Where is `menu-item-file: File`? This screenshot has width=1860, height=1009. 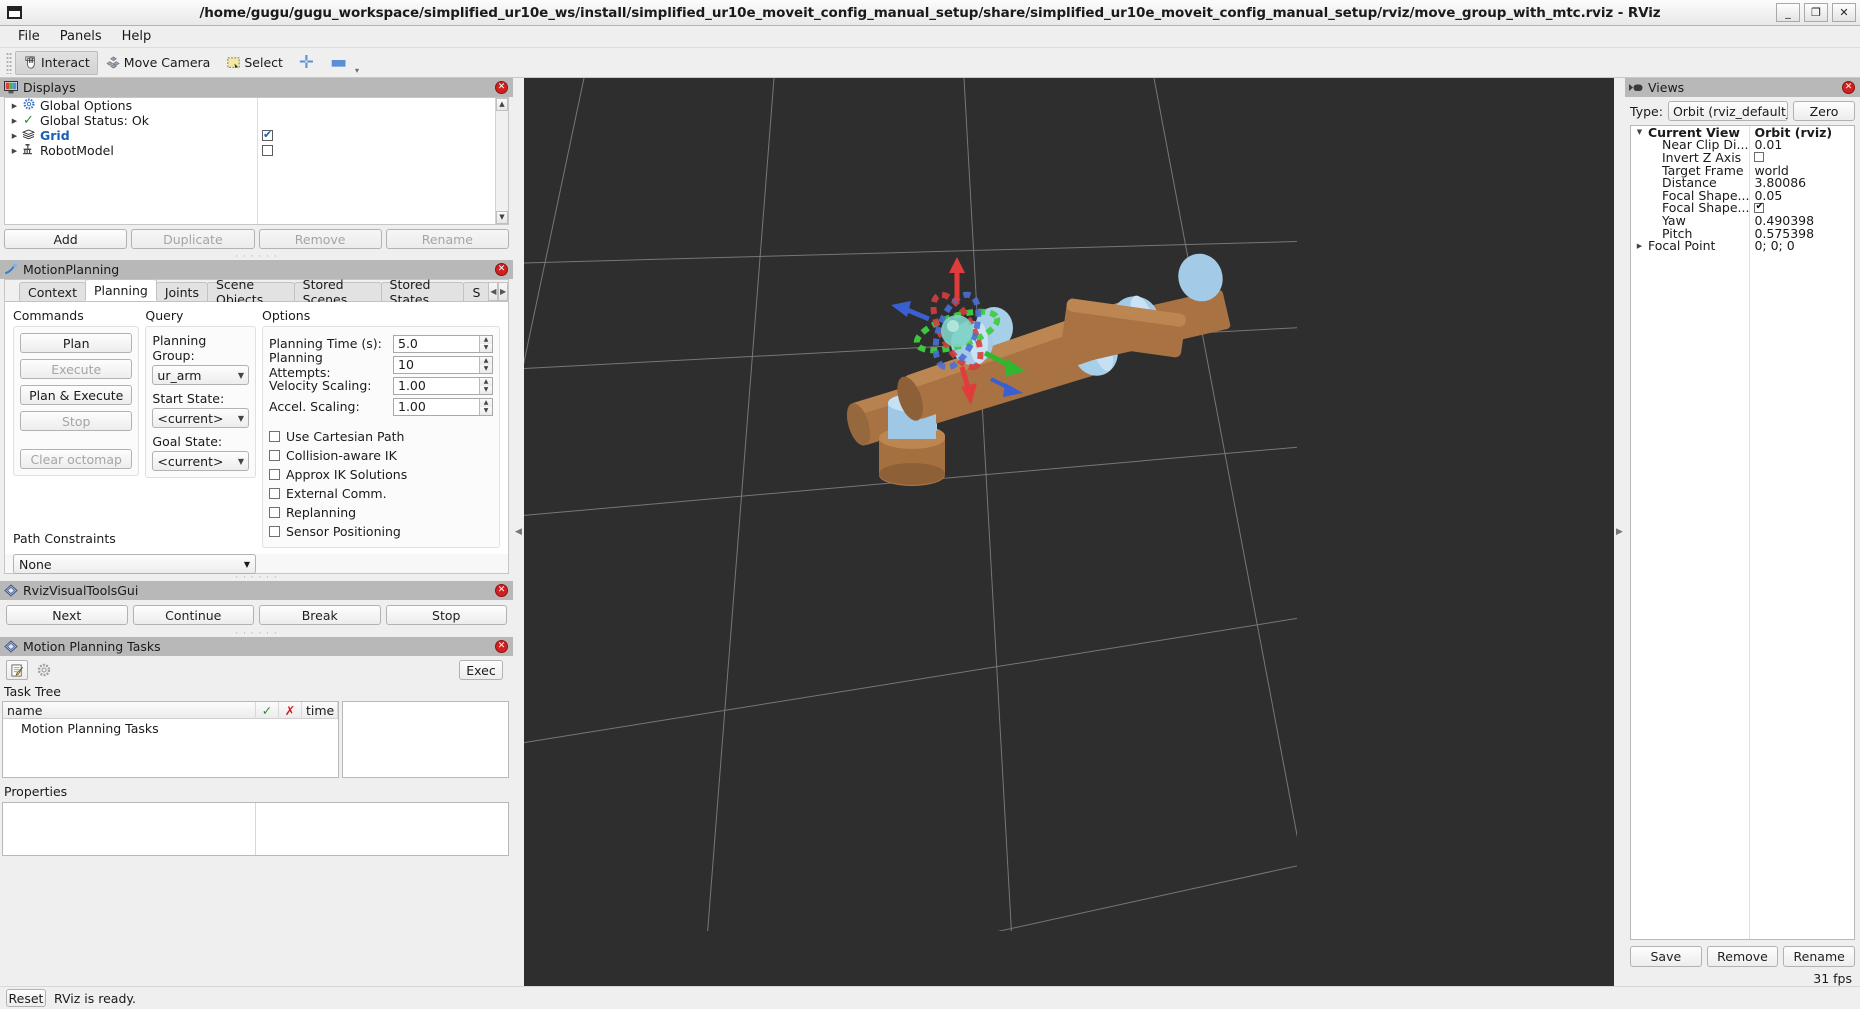
menu-item-file: File is located at coordinates (29, 36).